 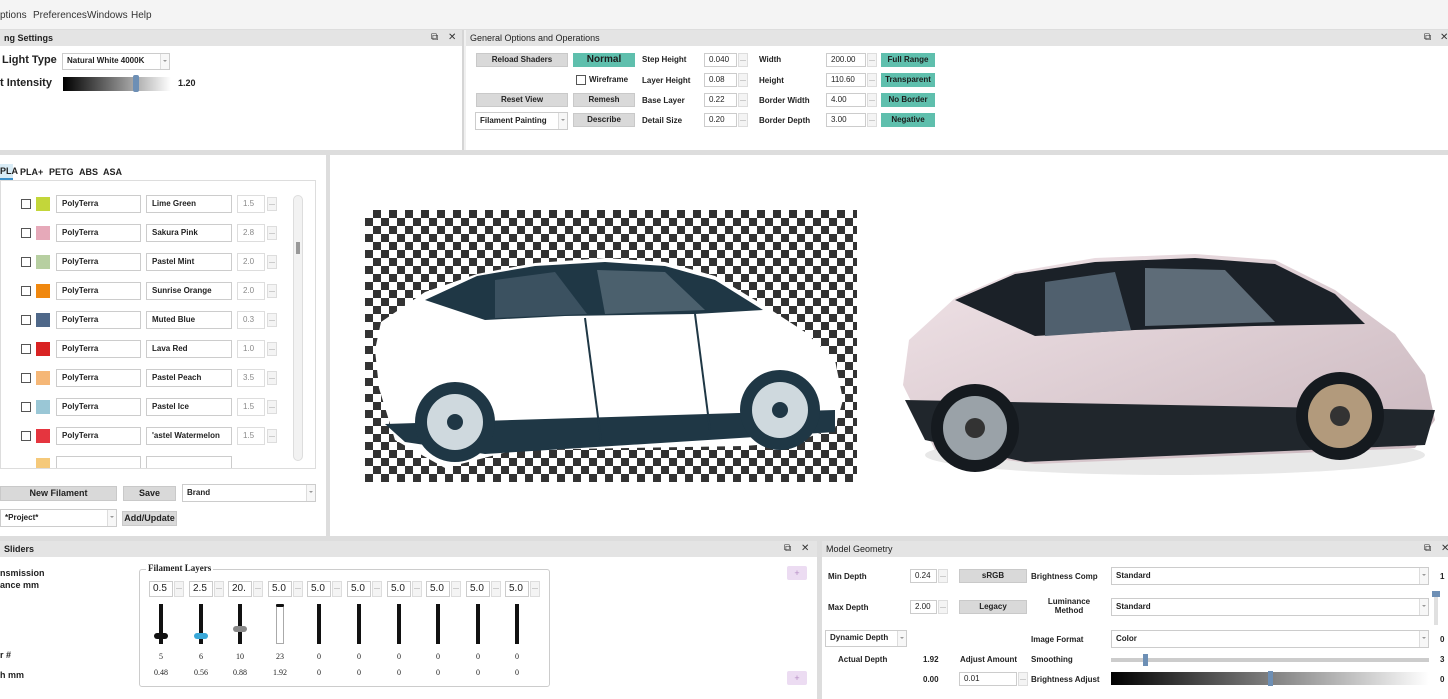 I want to click on layer-height-input: 0.08, so click(x=720, y=80).